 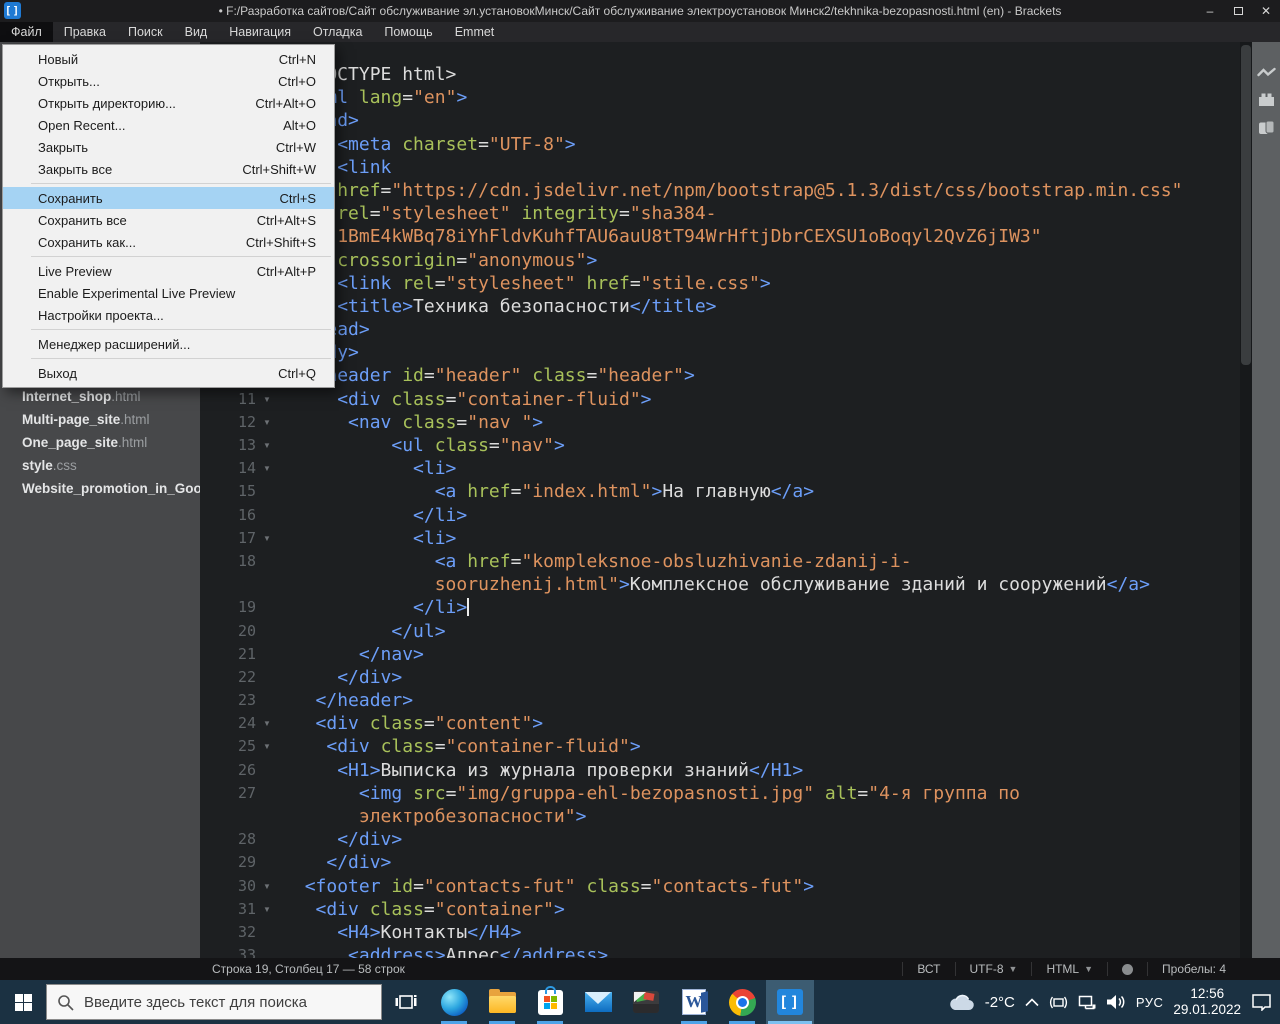 What do you see at coordinates (720, 746) in the screenshot?
I see `code-line: 25 ▼ <div class="container-fluid">` at bounding box center [720, 746].